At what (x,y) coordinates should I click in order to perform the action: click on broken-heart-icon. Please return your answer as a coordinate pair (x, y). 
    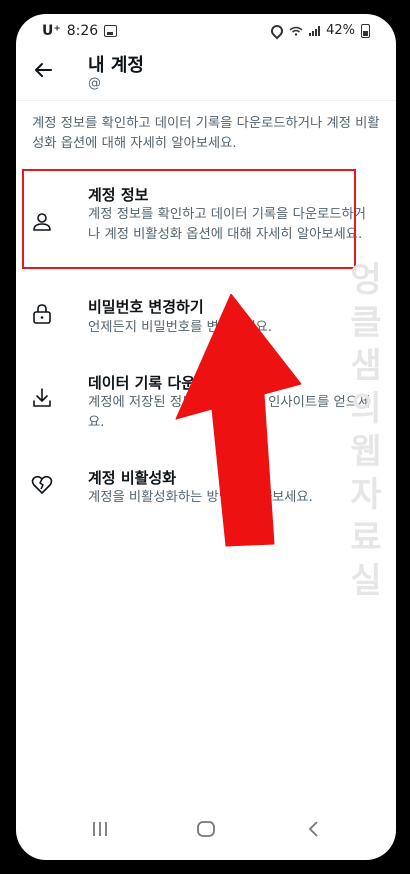
    Looking at the image, I should click on (42, 484).